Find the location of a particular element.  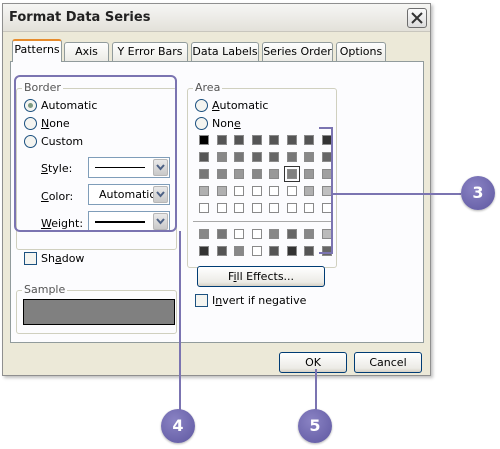

callout-4-leader is located at coordinates (180, 320).